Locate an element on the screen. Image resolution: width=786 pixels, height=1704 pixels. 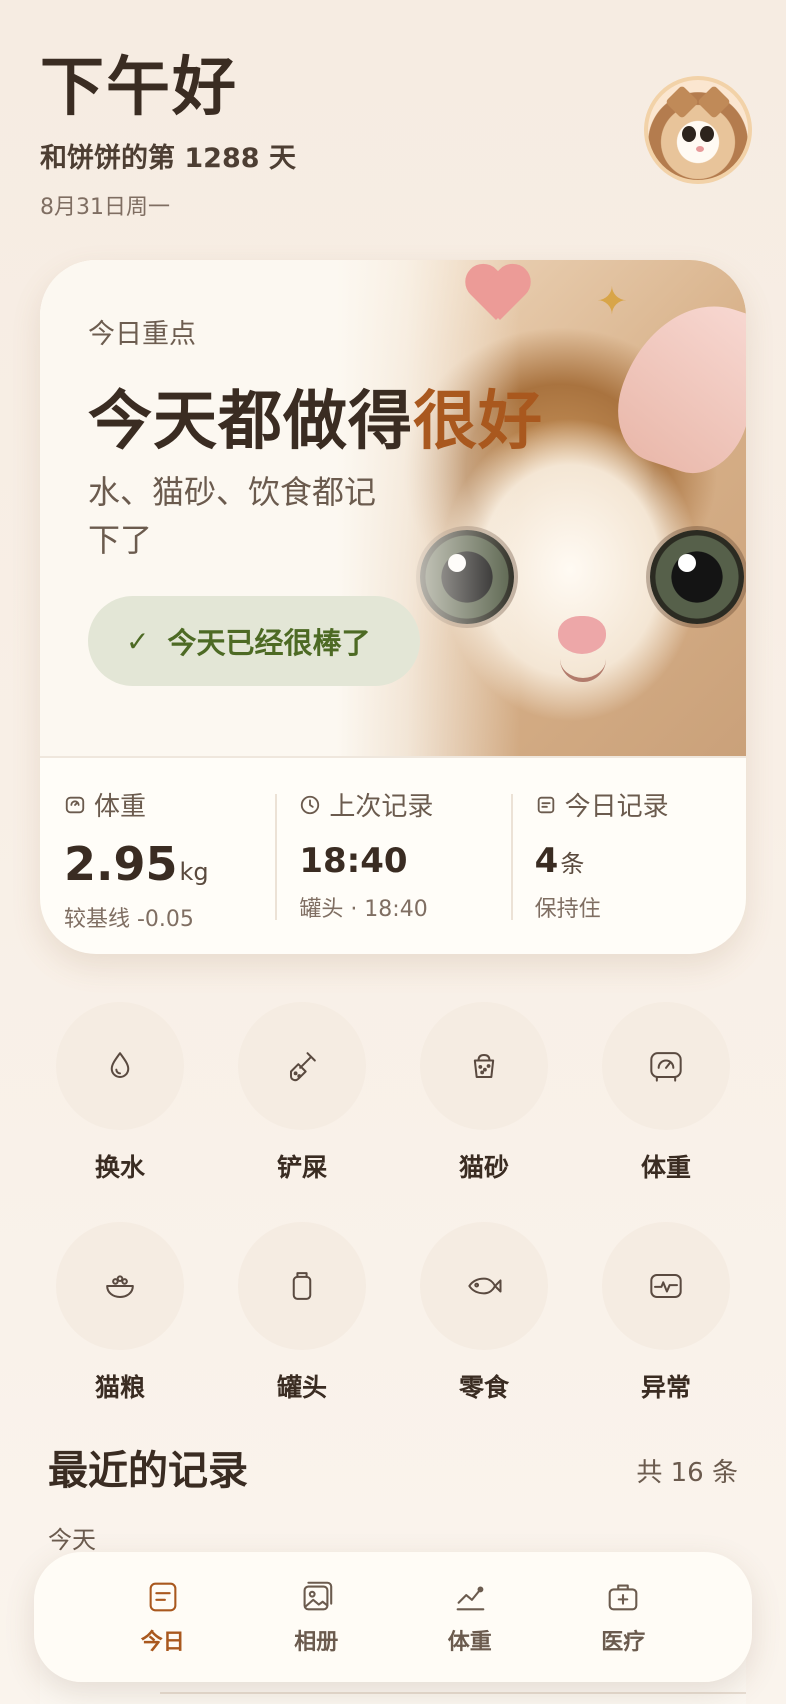
clock-icon is located at coordinates (310, 804).